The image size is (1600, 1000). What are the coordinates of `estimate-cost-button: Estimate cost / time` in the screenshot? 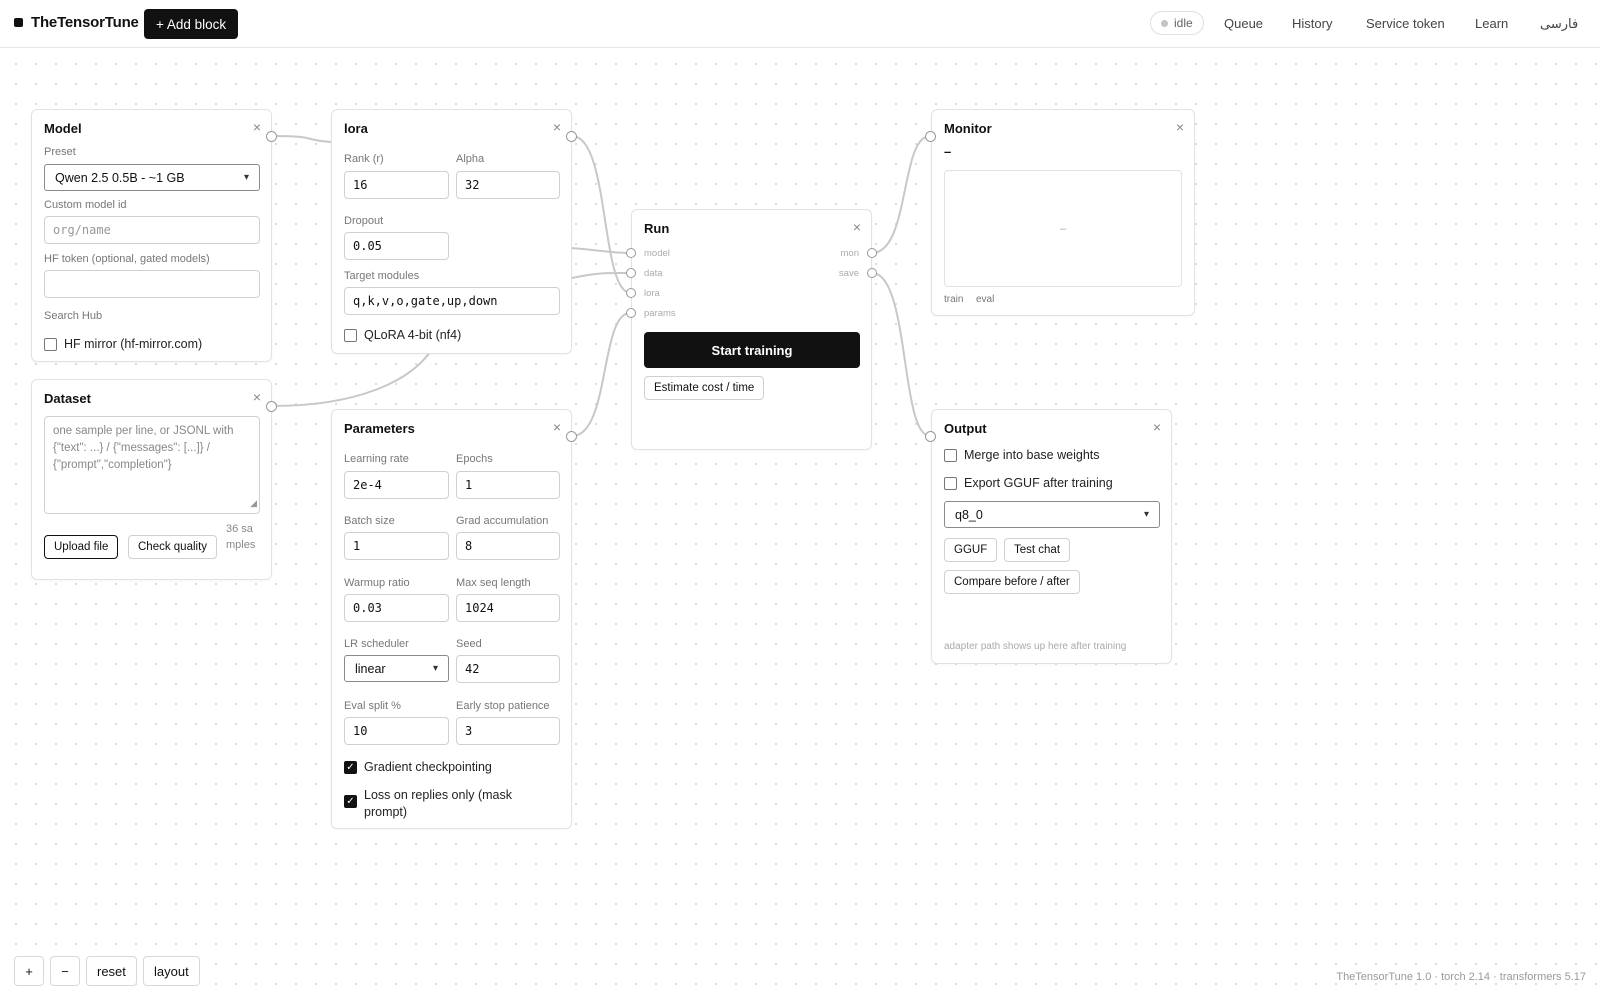 It's located at (704, 388).